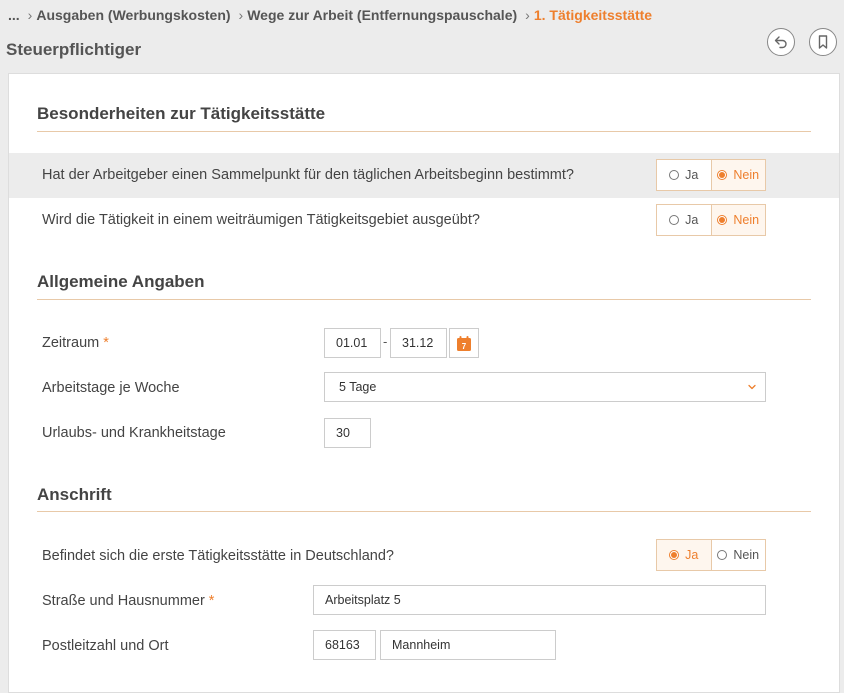  Describe the element at coordinates (684, 220) in the screenshot. I see `radio-taetigkeitsgebiet-ja: Ja` at that location.